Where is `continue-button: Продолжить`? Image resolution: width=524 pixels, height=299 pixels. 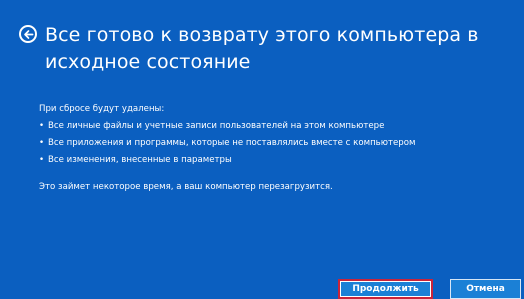
continue-button: Продолжить is located at coordinates (385, 289).